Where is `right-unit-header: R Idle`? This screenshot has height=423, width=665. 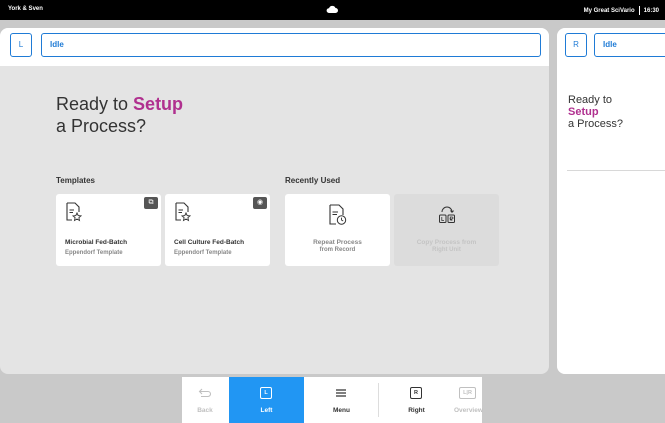 right-unit-header: R Idle is located at coordinates (611, 47).